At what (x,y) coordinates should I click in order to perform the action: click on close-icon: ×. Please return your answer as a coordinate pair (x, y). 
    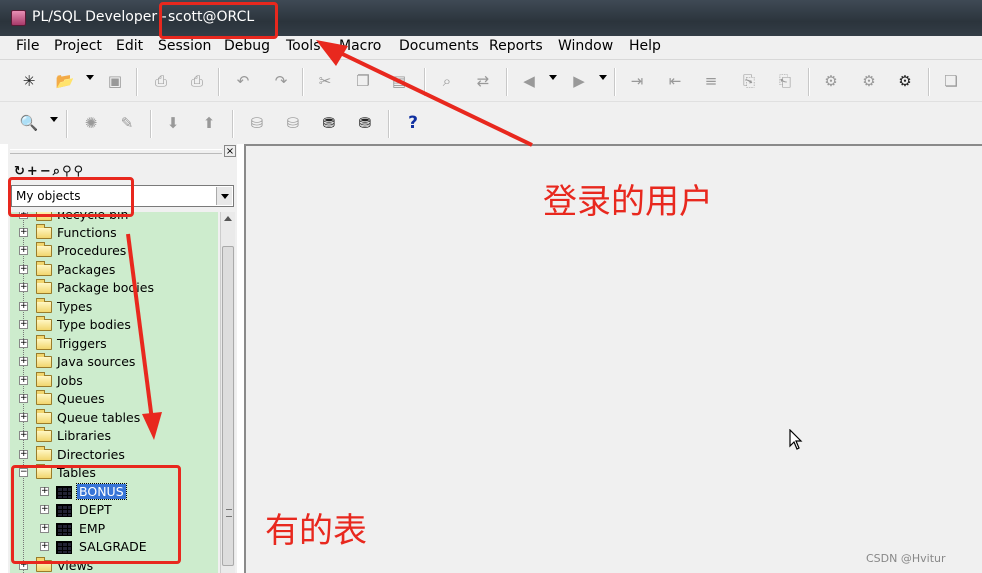
    Looking at the image, I should click on (230, 151).